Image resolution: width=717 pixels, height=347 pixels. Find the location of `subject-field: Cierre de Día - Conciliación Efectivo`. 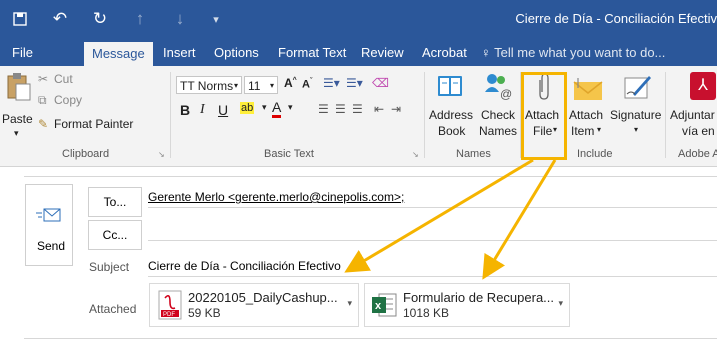

subject-field: Cierre de Día - Conciliación Efectivo is located at coordinates (432, 266).